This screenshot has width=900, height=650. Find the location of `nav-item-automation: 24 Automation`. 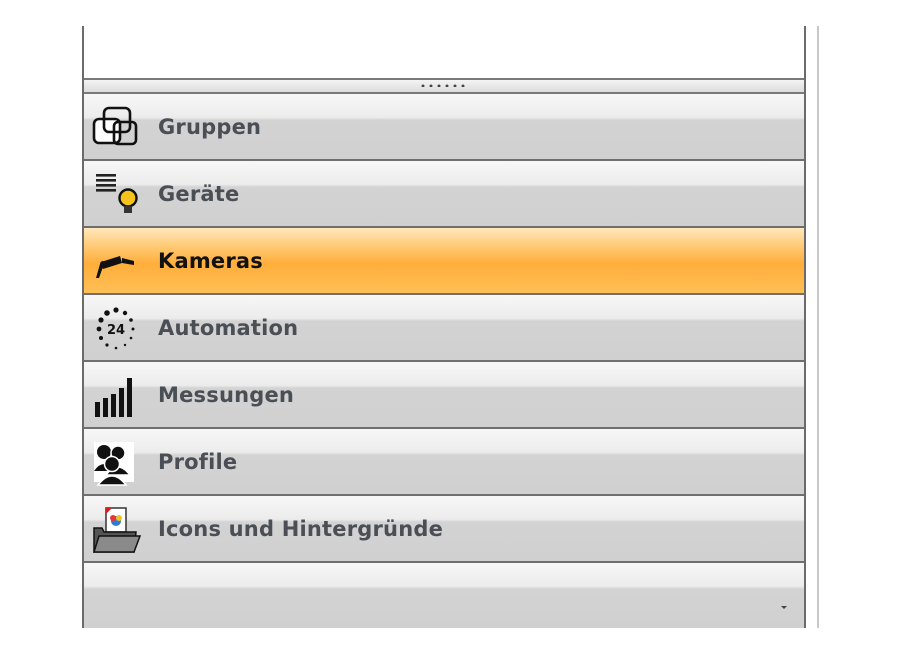

nav-item-automation: 24 Automation is located at coordinates (444, 328).